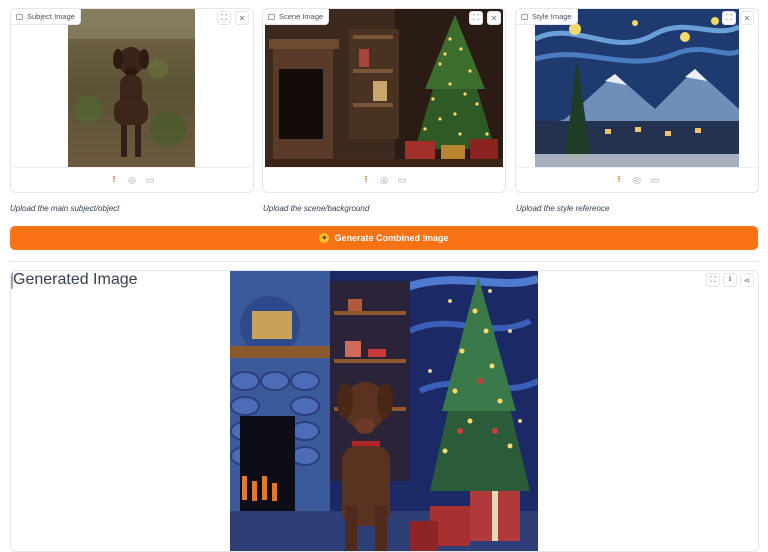  Describe the element at coordinates (384, 261) in the screenshot. I see `section-divider` at that location.